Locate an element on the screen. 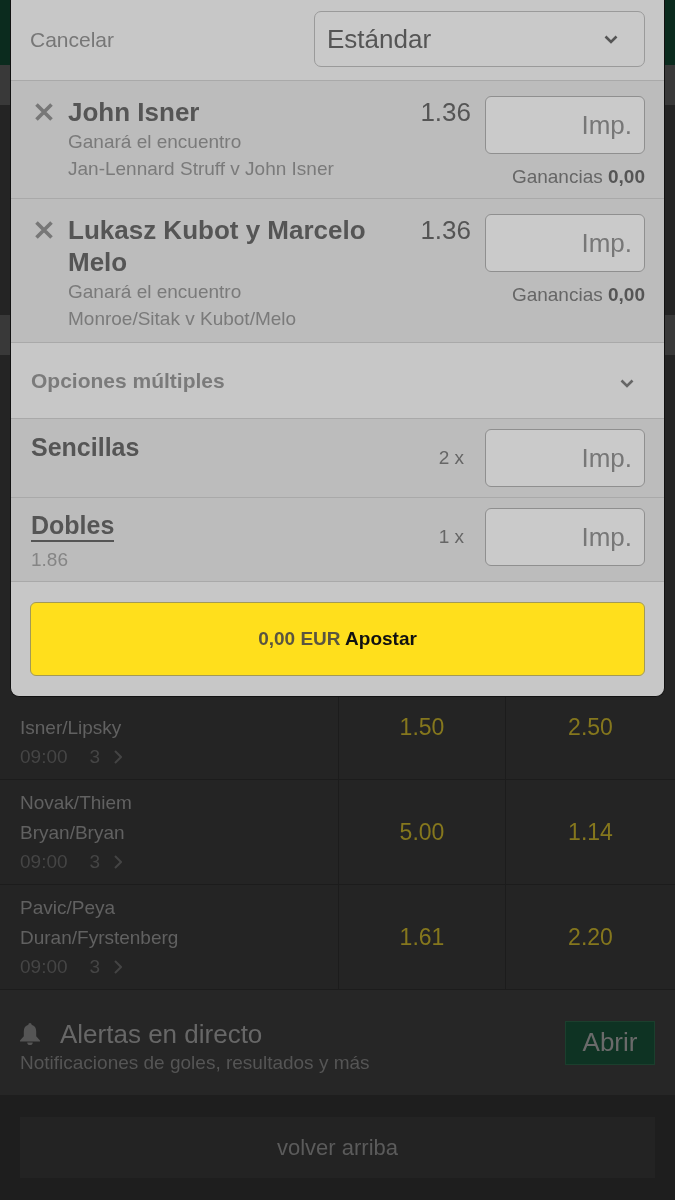 This screenshot has width=675, height=1200. team-name: Bryan/Bryan is located at coordinates (72, 833).